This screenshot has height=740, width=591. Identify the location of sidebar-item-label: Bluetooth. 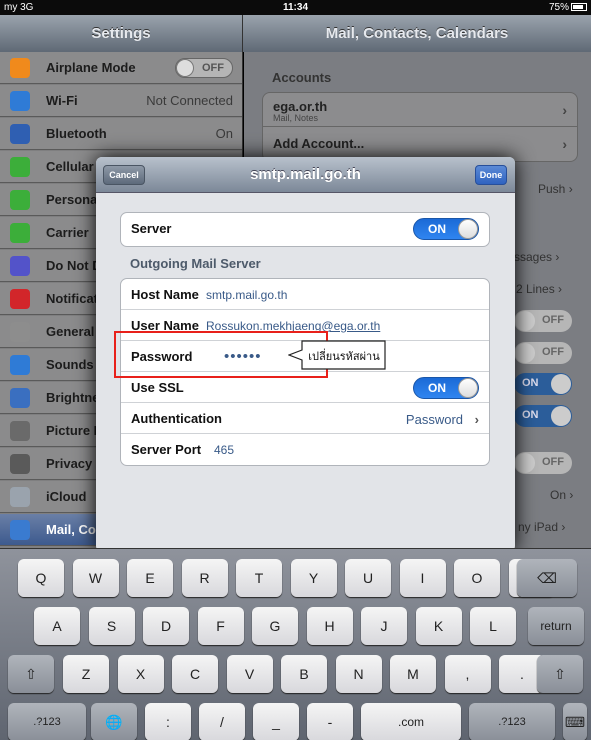
(76, 133).